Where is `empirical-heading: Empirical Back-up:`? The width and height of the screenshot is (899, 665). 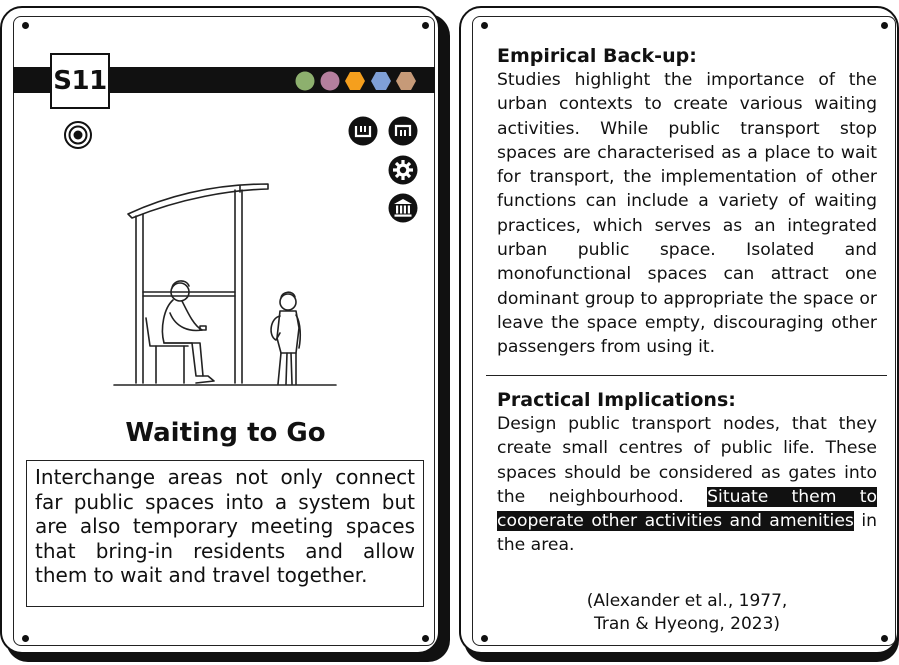 empirical-heading: Empirical Back-up: is located at coordinates (597, 56).